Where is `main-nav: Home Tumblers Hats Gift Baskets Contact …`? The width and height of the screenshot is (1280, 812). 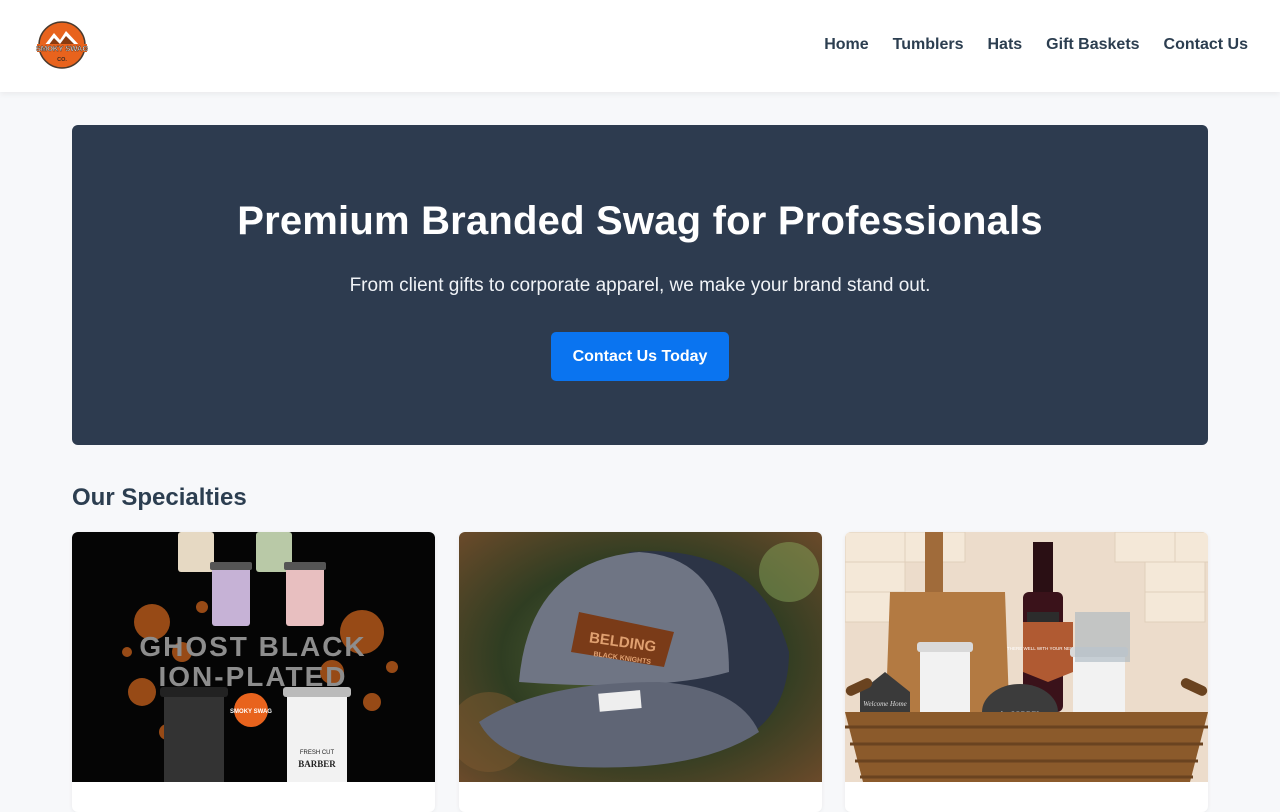
main-nav: Home Tumblers Hats Gift Baskets Contact … is located at coordinates (1036, 45).